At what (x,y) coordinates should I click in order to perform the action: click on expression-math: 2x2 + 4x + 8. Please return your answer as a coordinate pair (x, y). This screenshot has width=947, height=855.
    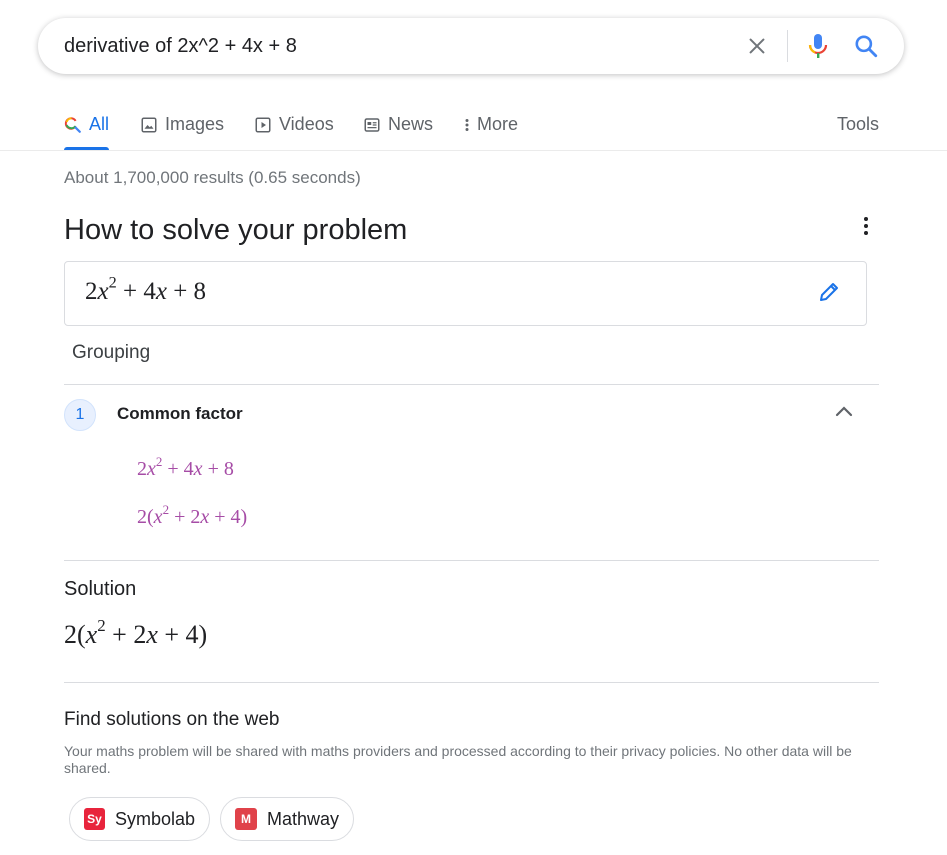
    Looking at the image, I should click on (146, 289).